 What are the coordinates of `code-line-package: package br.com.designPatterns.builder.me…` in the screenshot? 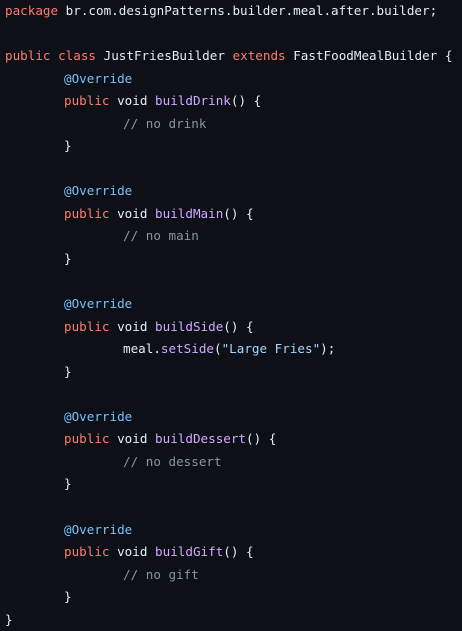 It's located at (233, 11).